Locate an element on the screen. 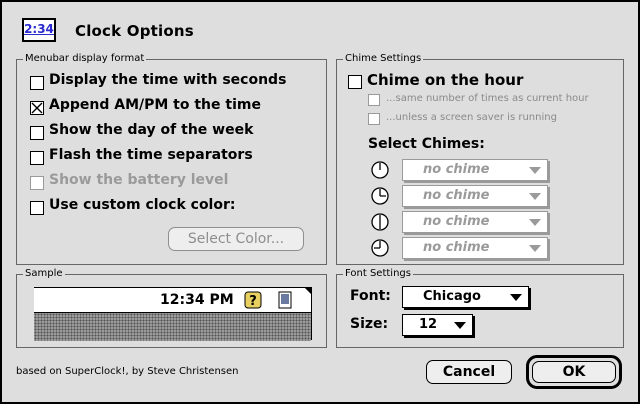 The height and width of the screenshot is (404, 640). help-icon: ? is located at coordinates (253, 300).